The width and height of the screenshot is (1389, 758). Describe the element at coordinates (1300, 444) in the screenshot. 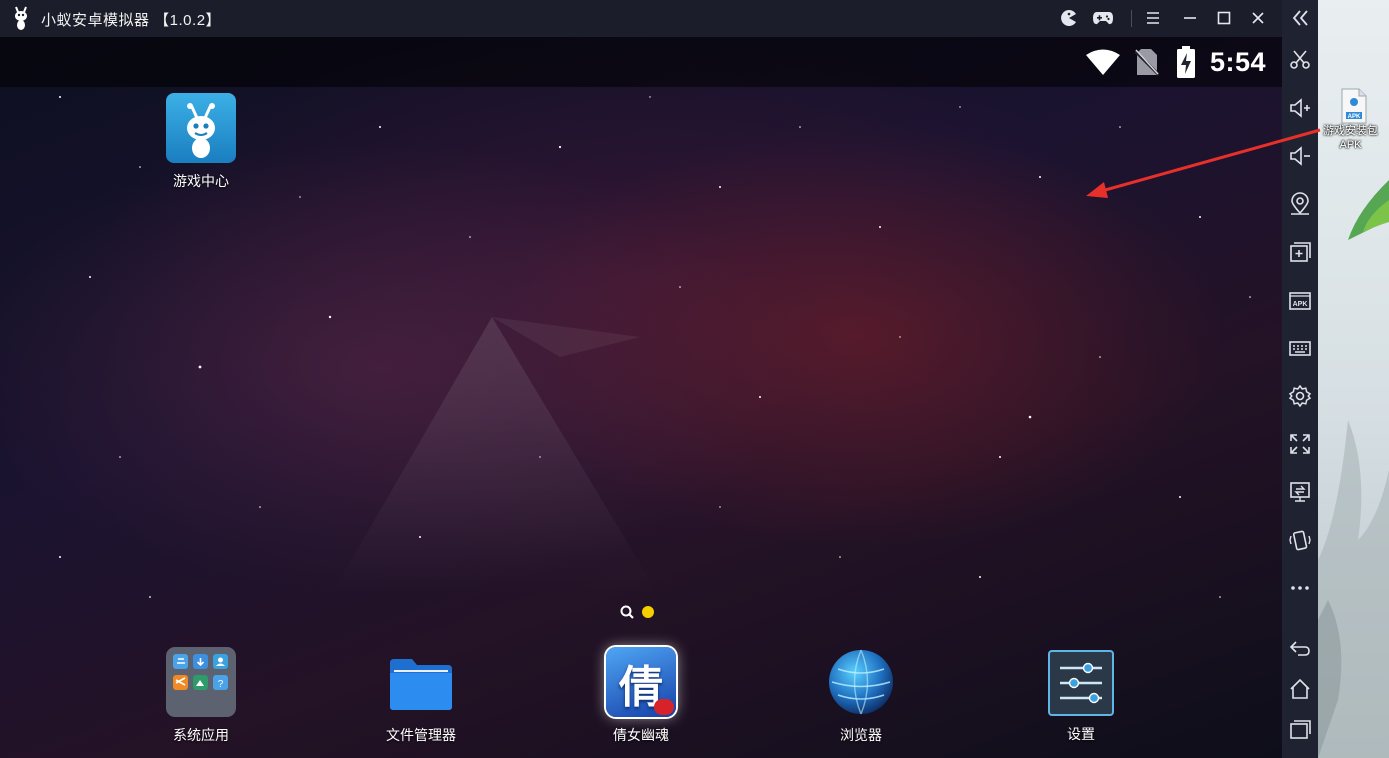

I see `fullscreen-icon` at that location.